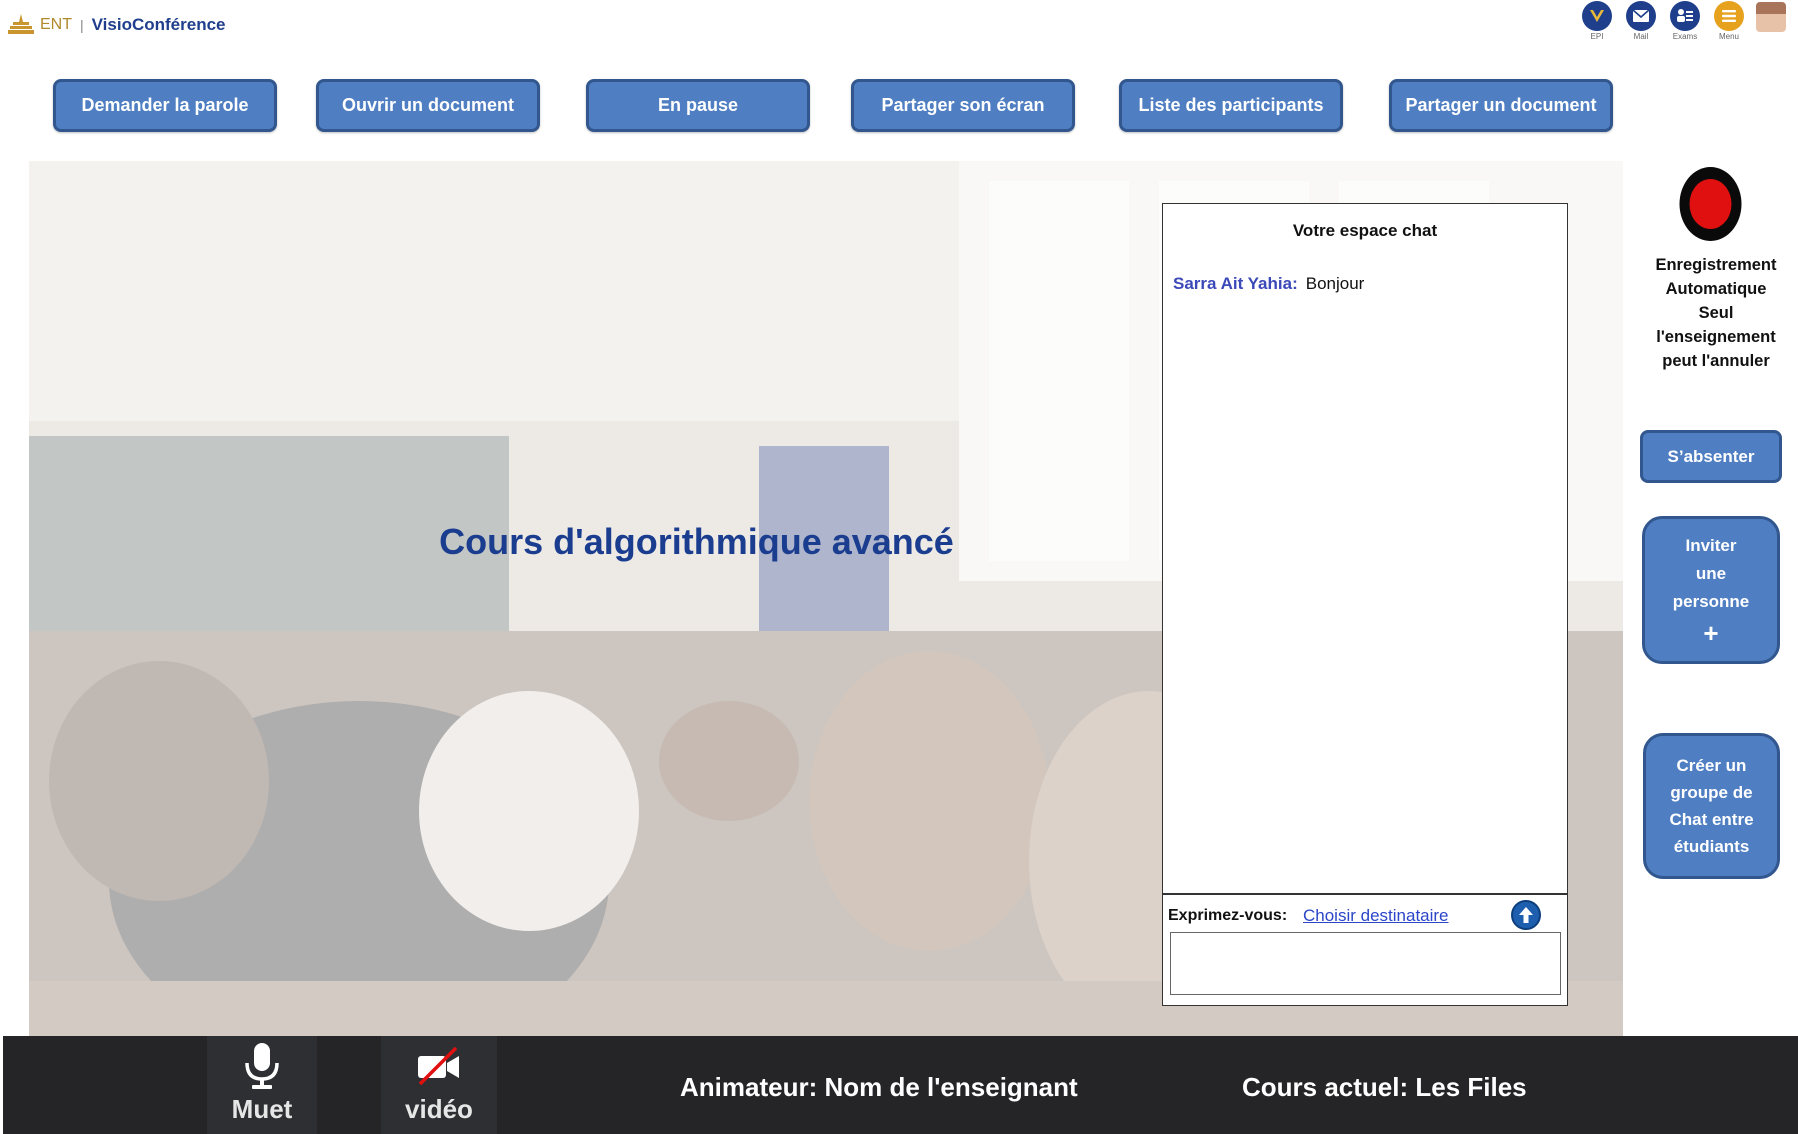  What do you see at coordinates (1231, 105) in the screenshot?
I see `participants-list-button: Liste des participants` at bounding box center [1231, 105].